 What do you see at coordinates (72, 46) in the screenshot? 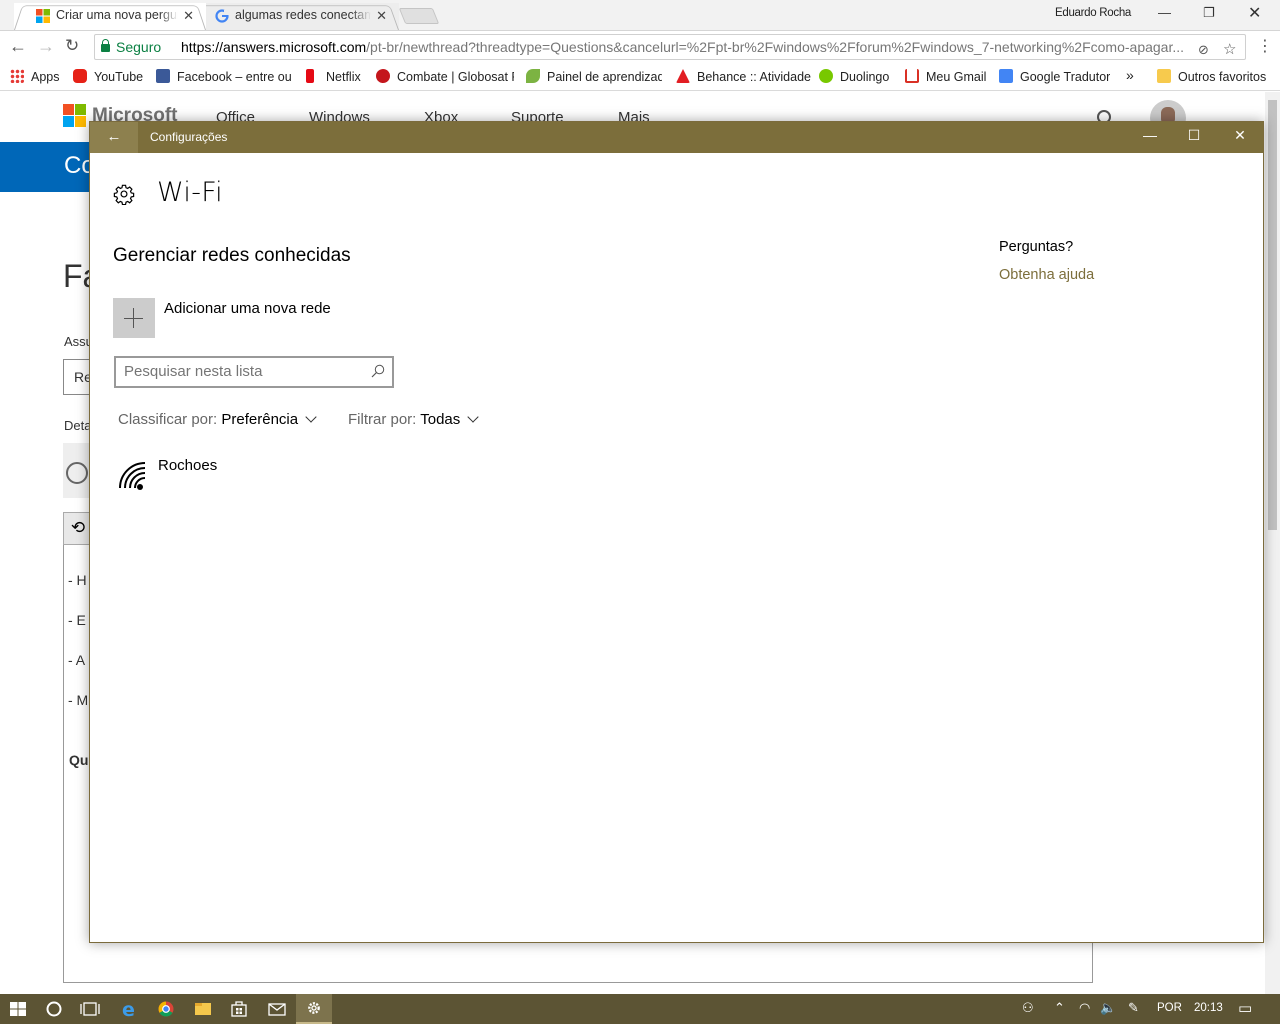
I see `reload-icon: ↻` at bounding box center [72, 46].